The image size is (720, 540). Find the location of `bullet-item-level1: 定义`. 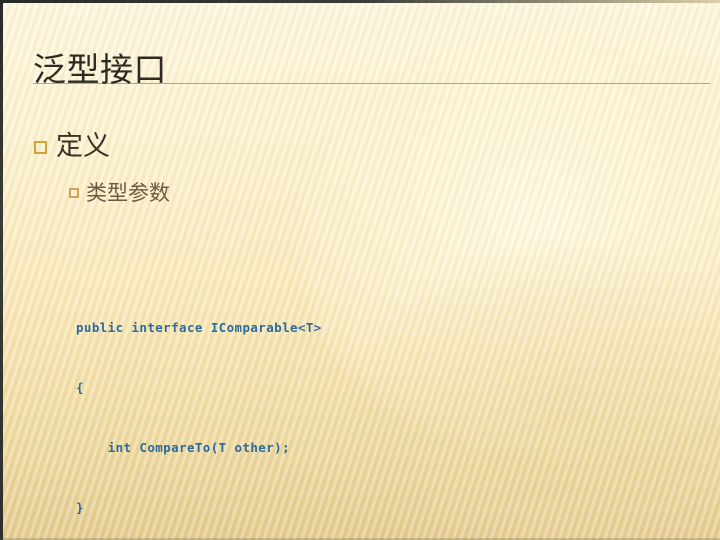

bullet-item-level1: 定义 is located at coordinates (72, 147).